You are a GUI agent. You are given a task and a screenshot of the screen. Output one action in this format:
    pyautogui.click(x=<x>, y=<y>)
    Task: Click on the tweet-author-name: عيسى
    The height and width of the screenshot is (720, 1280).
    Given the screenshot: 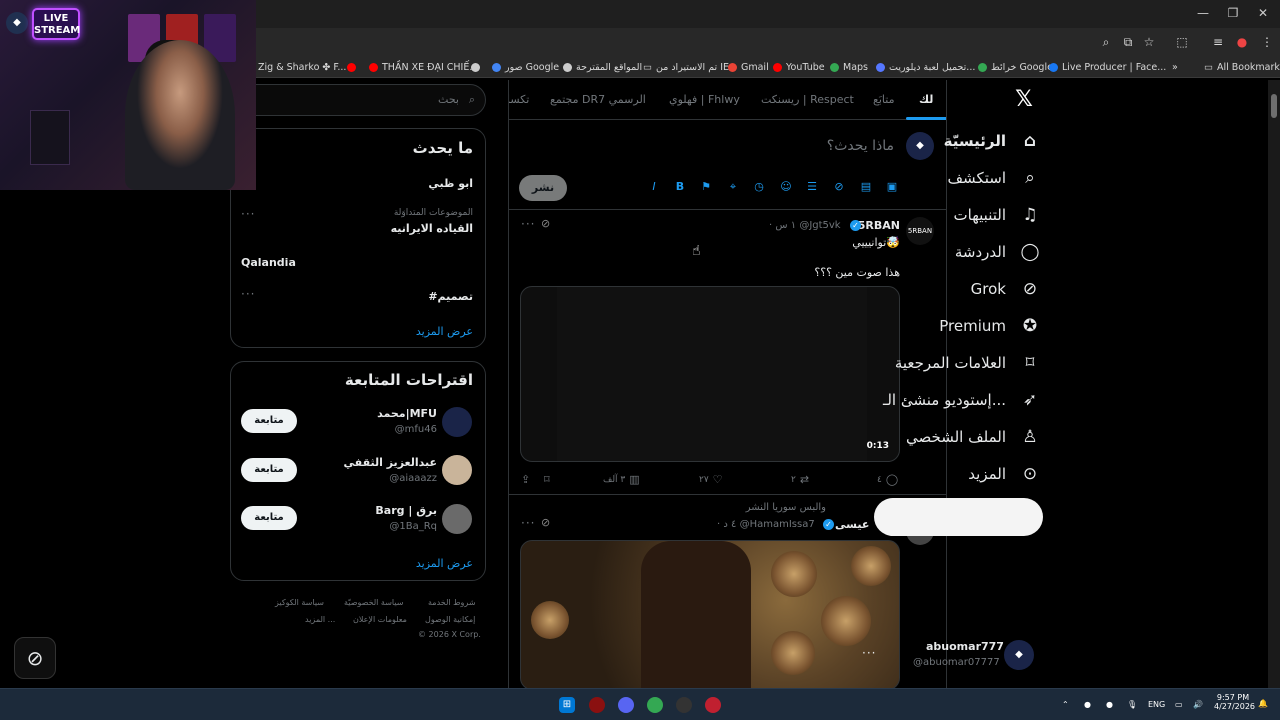 What is the action you would take?
    pyautogui.click(x=852, y=524)
    